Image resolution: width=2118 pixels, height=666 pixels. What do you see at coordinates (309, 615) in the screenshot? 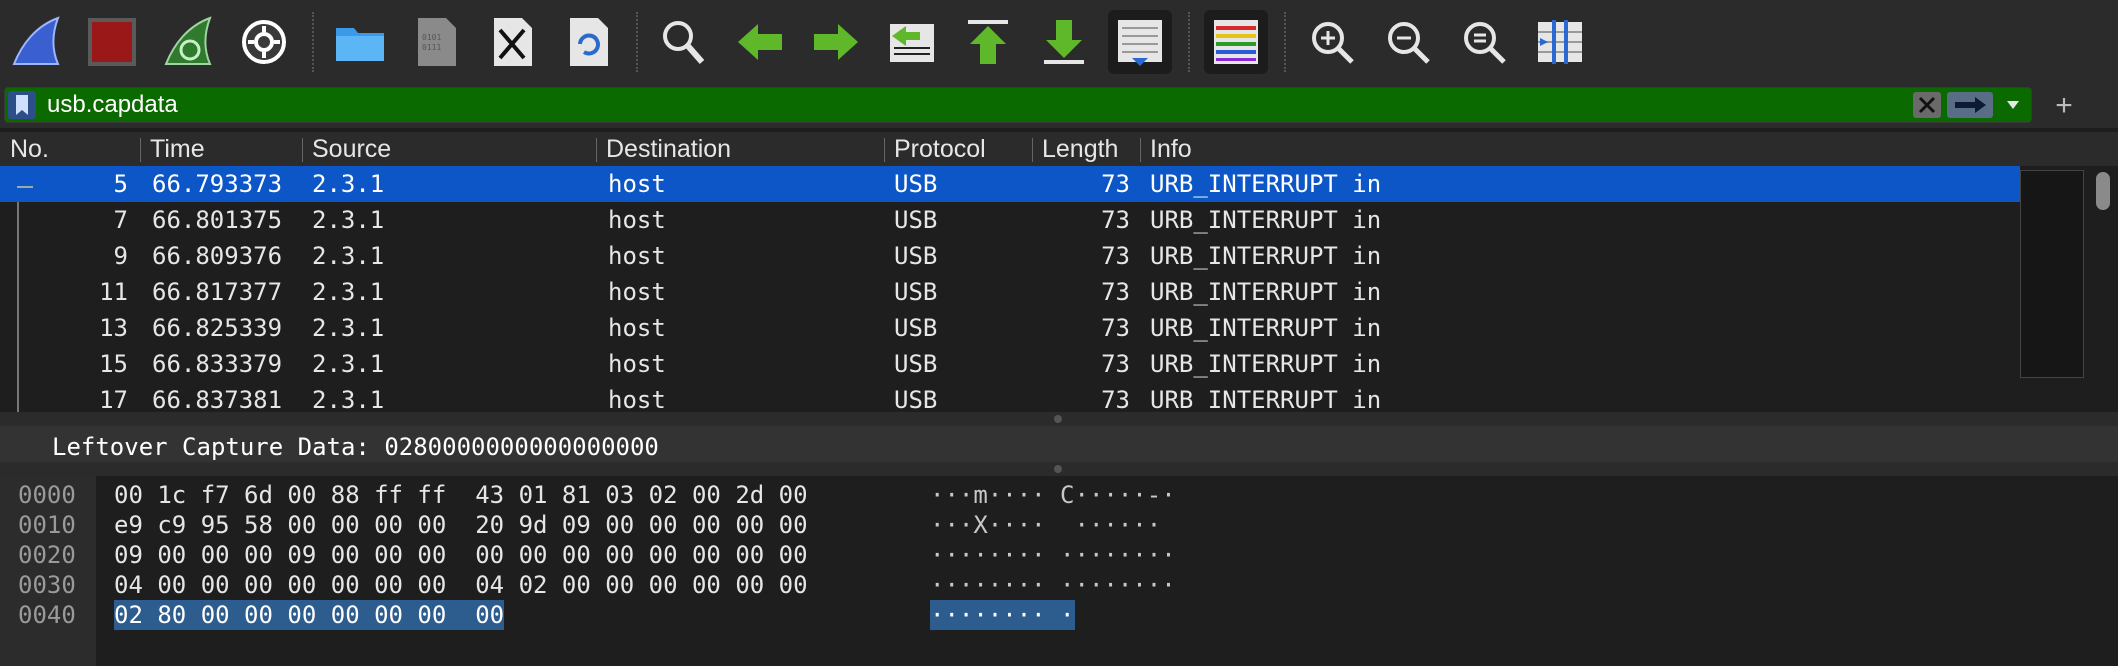
I see `bytes-hex-highlighted: 02 80 00 00 00 00 00 00 00` at bounding box center [309, 615].